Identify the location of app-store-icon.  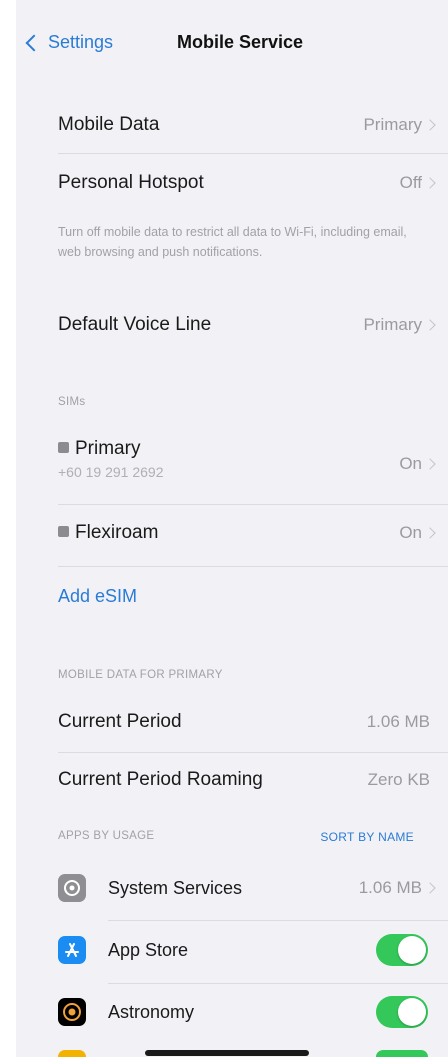
(72, 950).